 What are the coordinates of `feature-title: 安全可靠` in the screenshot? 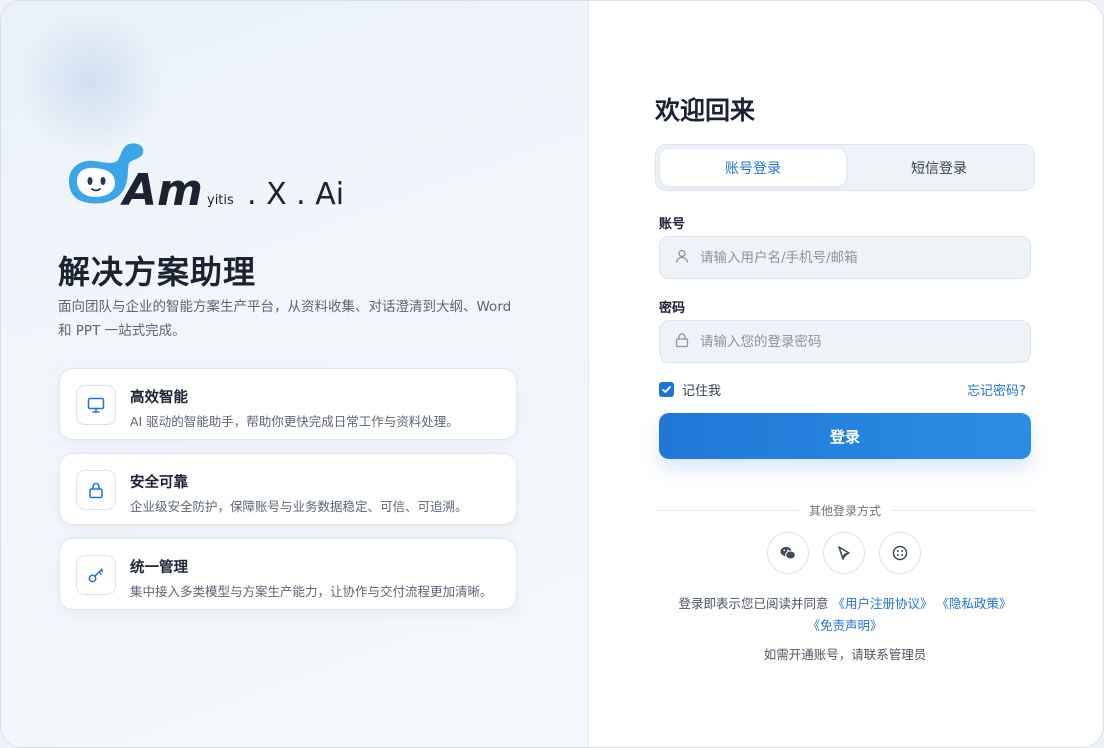 It's located at (159, 483).